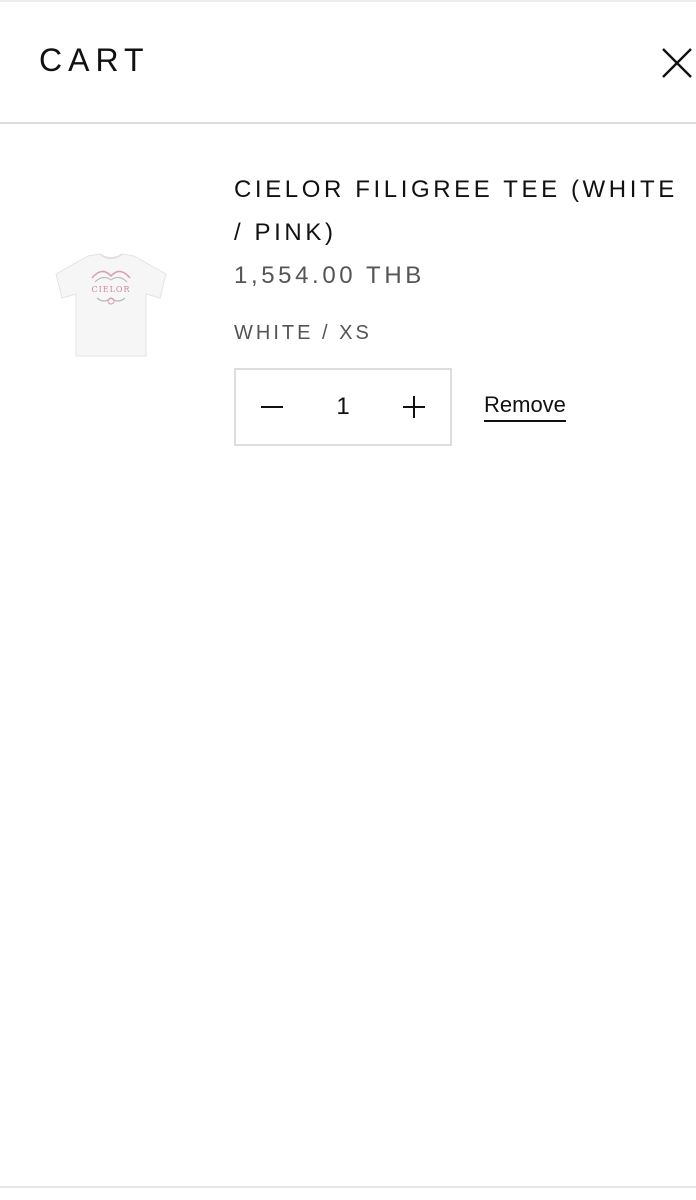  What do you see at coordinates (525, 407) in the screenshot?
I see `remove-item-link: Remove` at bounding box center [525, 407].